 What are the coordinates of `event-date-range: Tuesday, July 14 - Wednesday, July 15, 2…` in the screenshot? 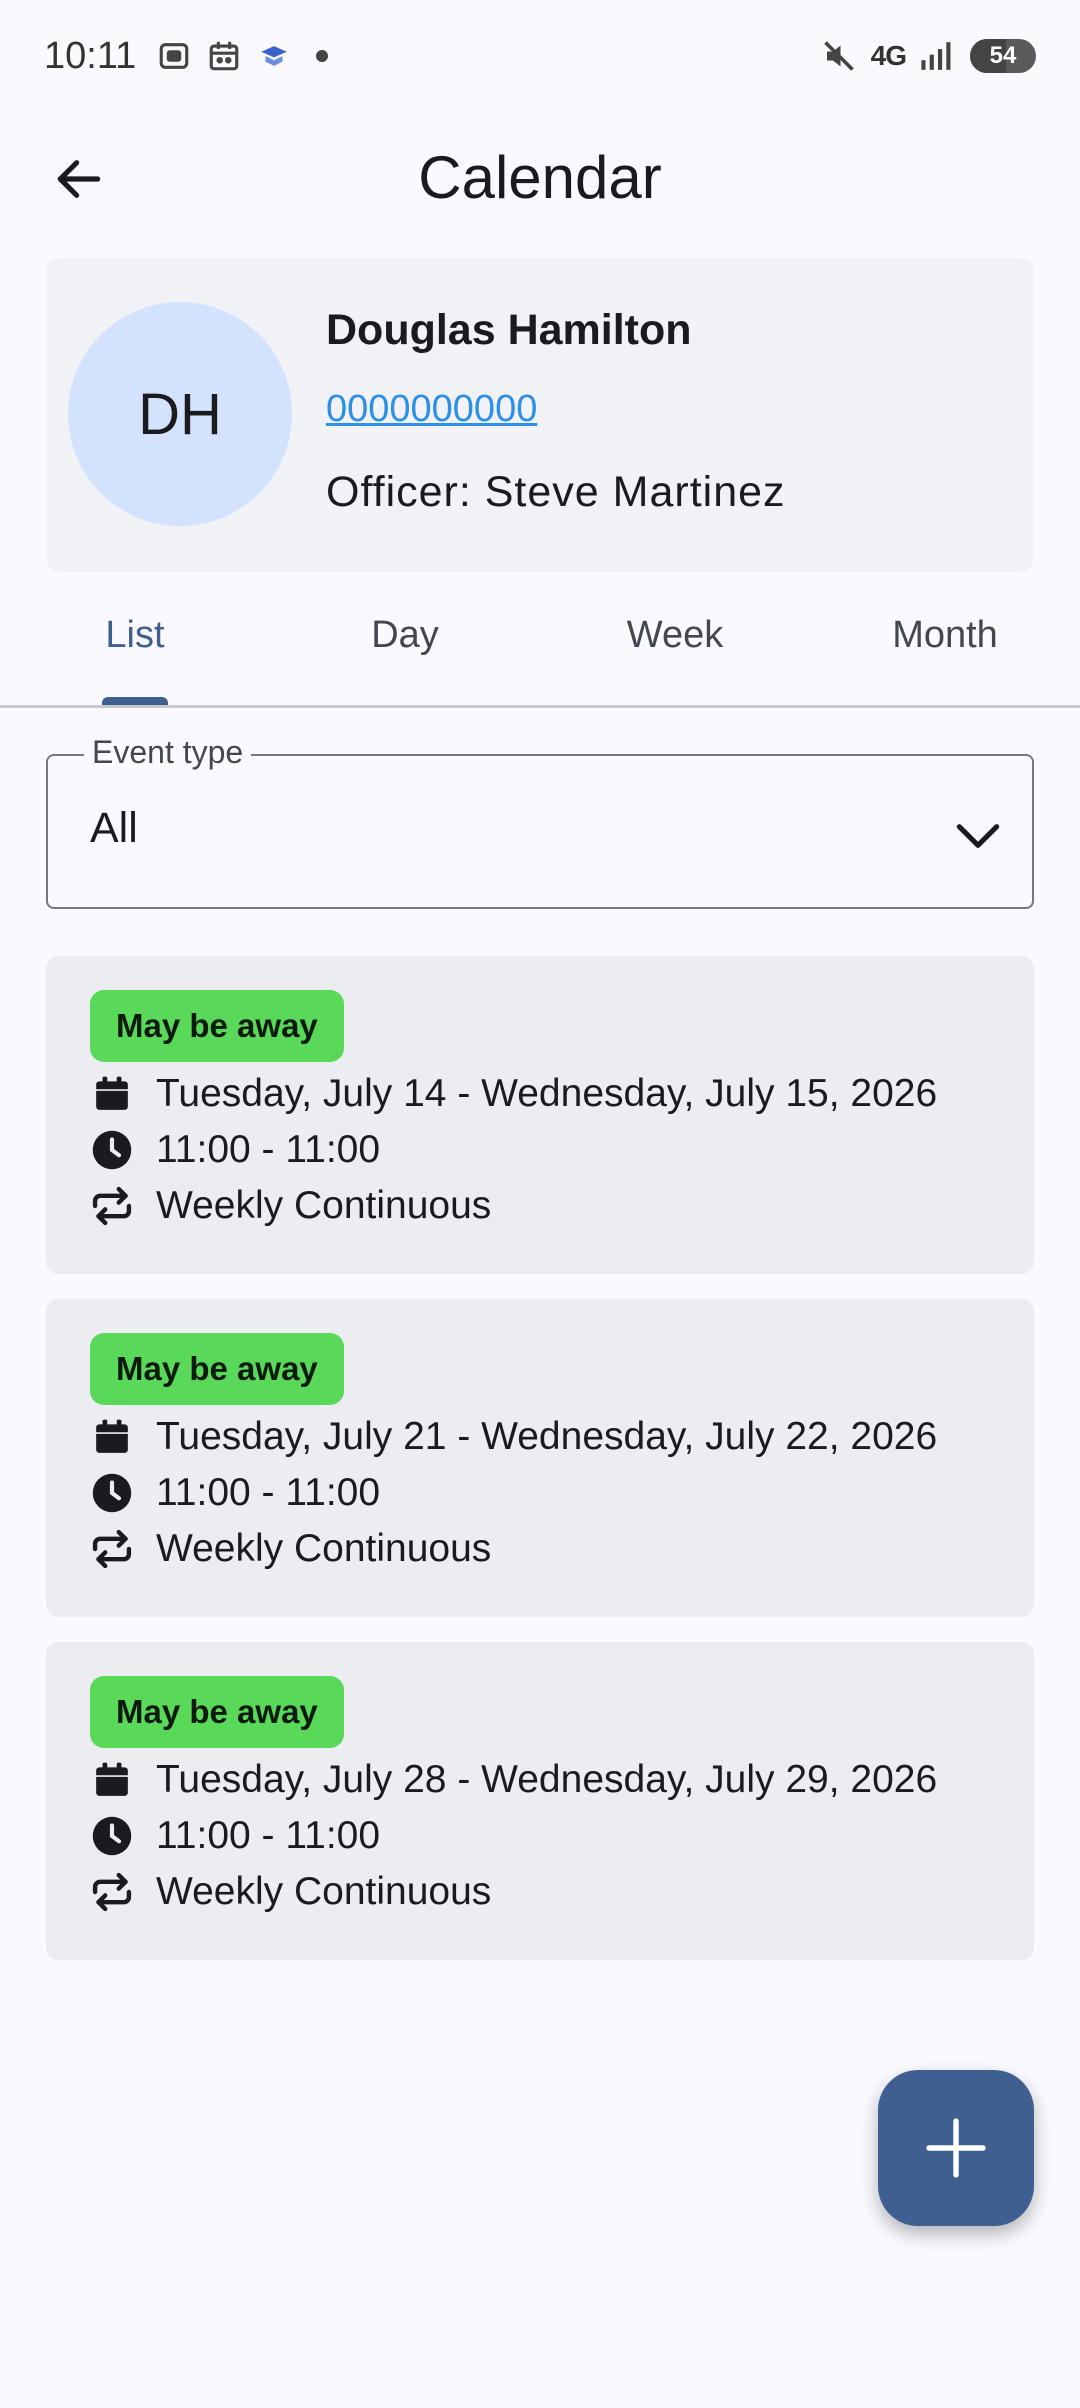 It's located at (547, 1093).